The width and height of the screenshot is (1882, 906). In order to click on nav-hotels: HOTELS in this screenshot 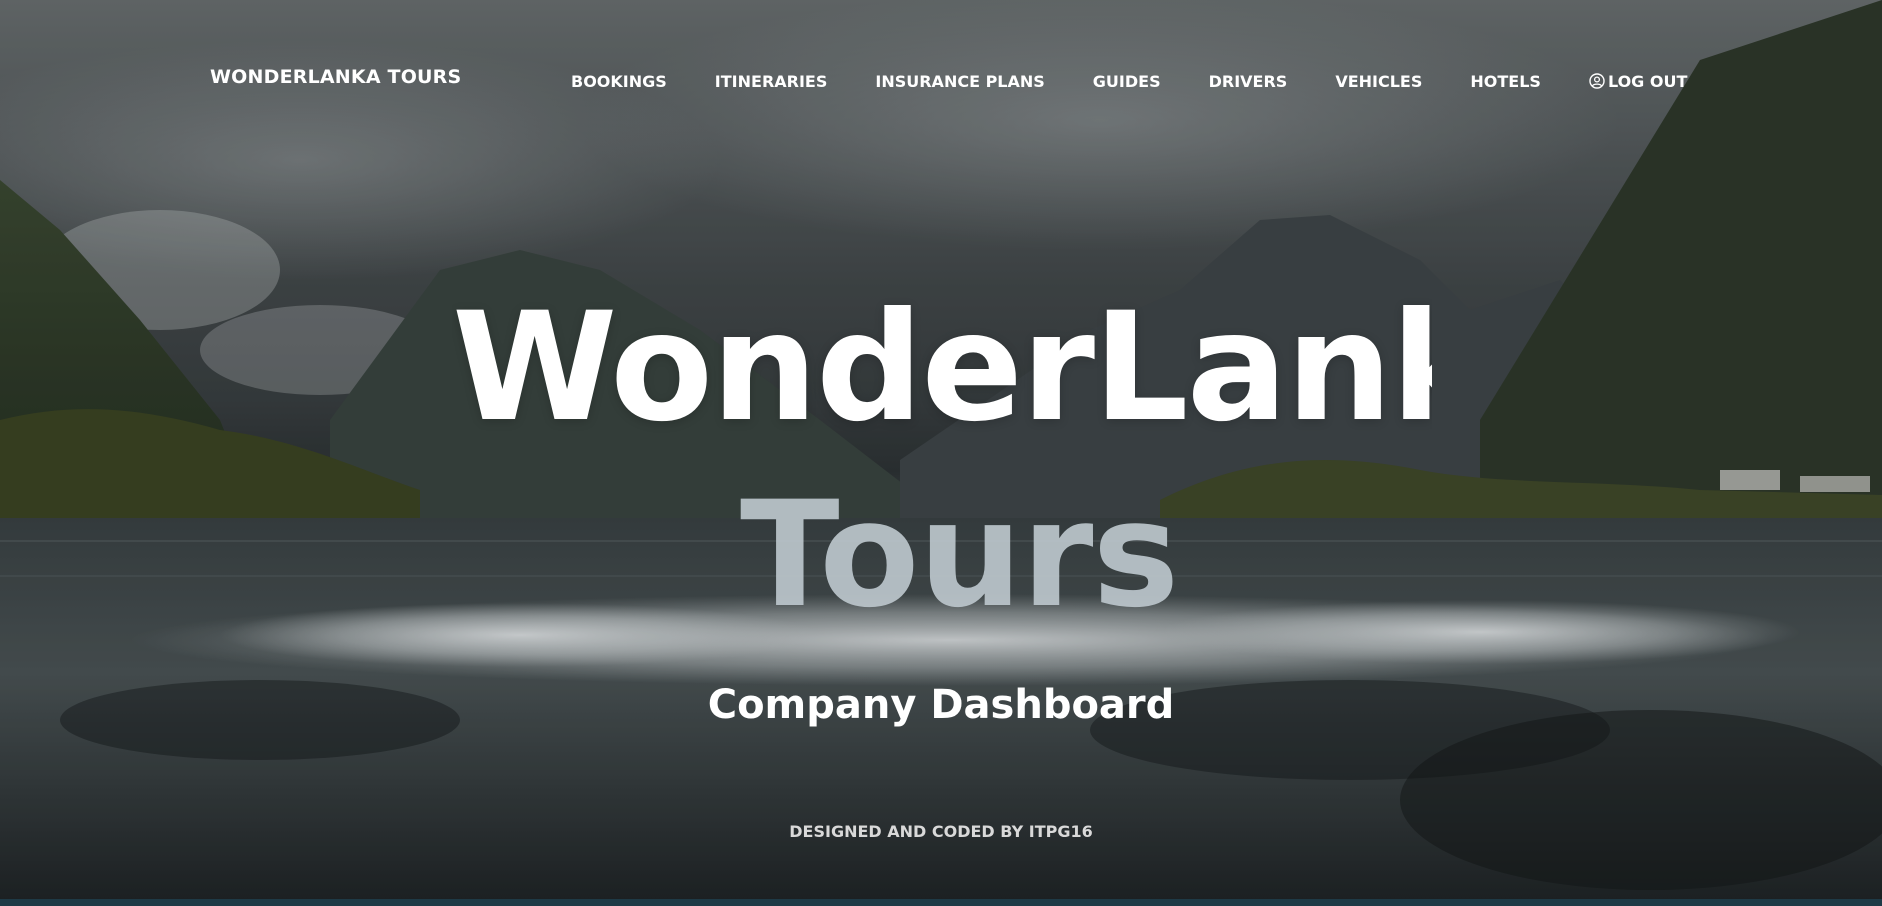, I will do `click(1505, 81)`.